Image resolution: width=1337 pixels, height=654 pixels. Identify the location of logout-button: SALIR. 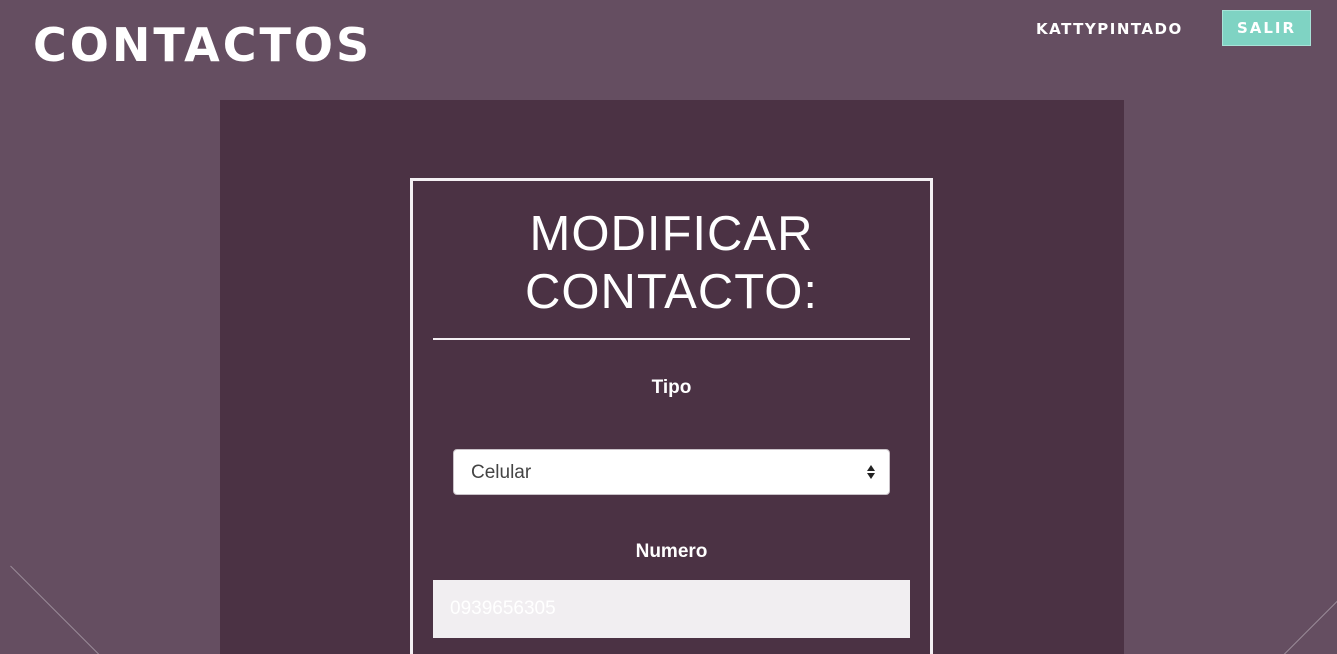
(1266, 28).